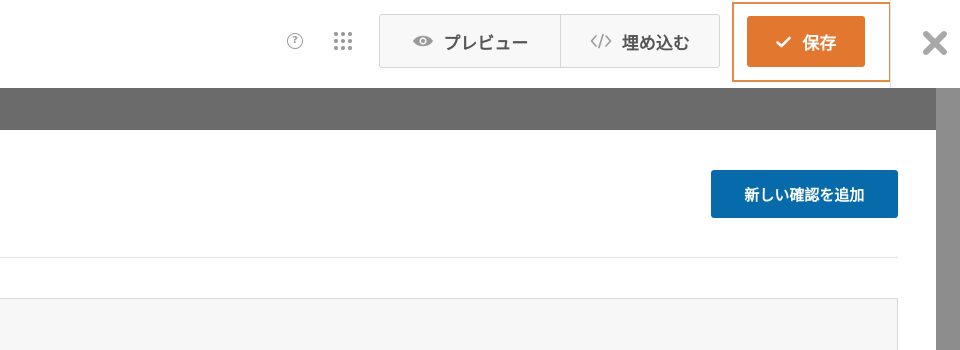  What do you see at coordinates (449, 257) in the screenshot?
I see `panel-divider` at bounding box center [449, 257].